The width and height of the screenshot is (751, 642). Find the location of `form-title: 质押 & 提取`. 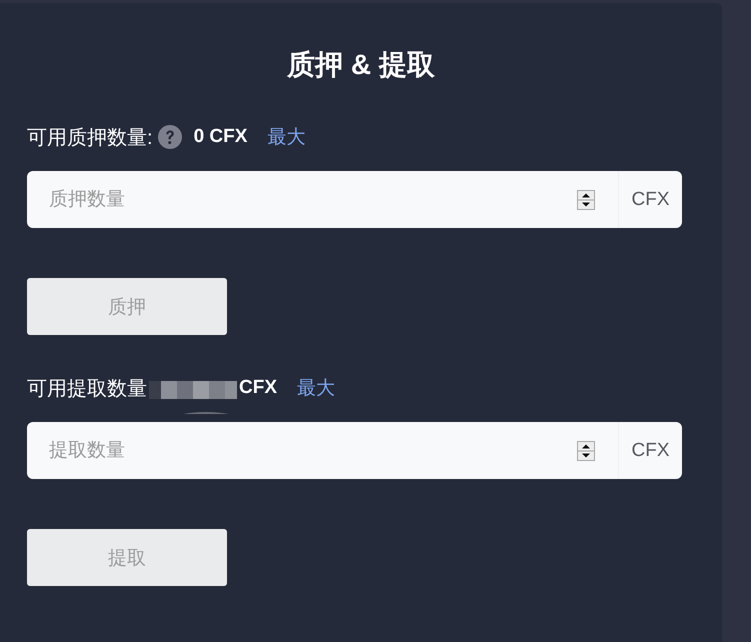

form-title: 质押 & 提取 is located at coordinates (361, 65).